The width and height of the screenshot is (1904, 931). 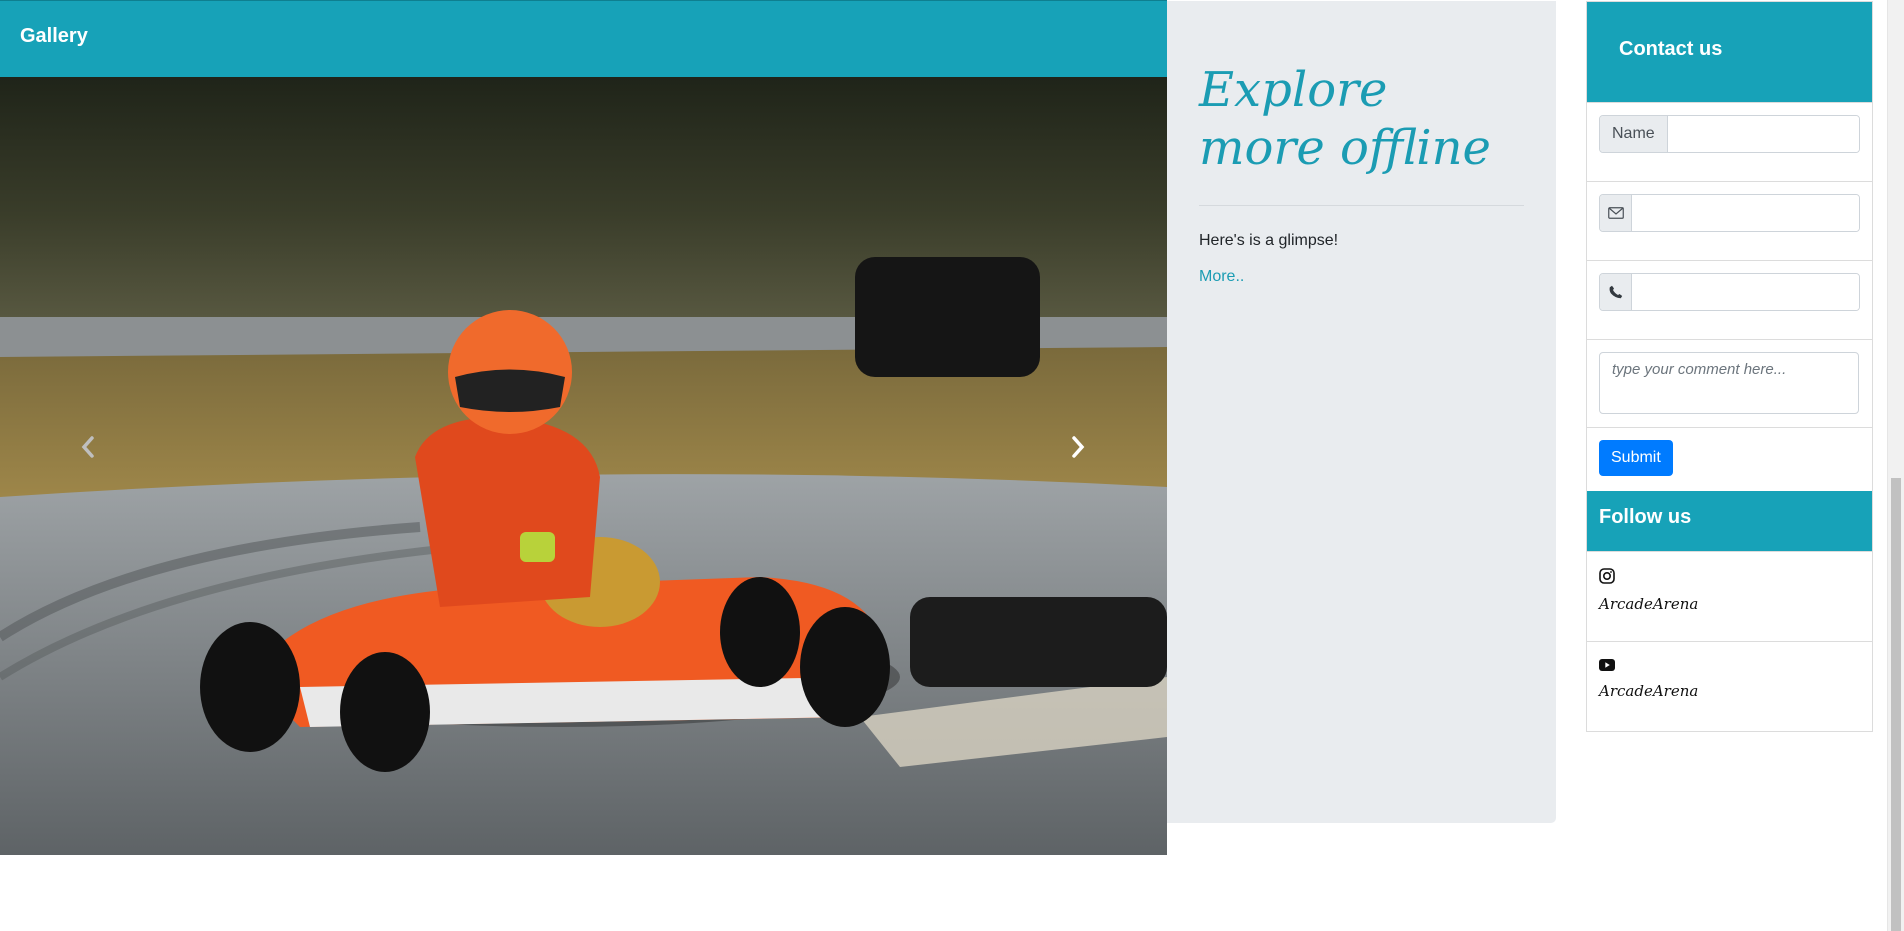 What do you see at coordinates (1345, 119) in the screenshot?
I see `explore-title: Explore more offline` at bounding box center [1345, 119].